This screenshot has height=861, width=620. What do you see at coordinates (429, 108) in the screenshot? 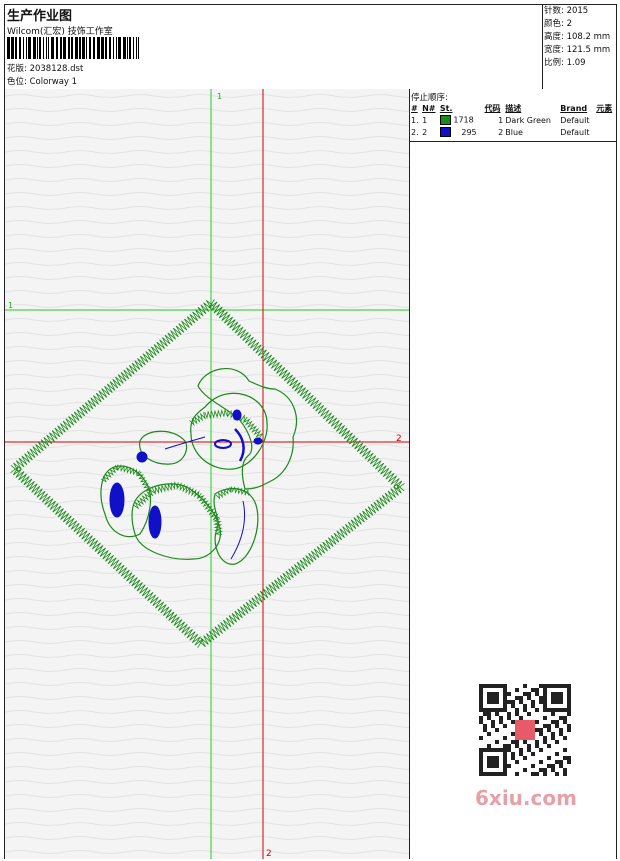
I see `col-number: N#` at bounding box center [429, 108].